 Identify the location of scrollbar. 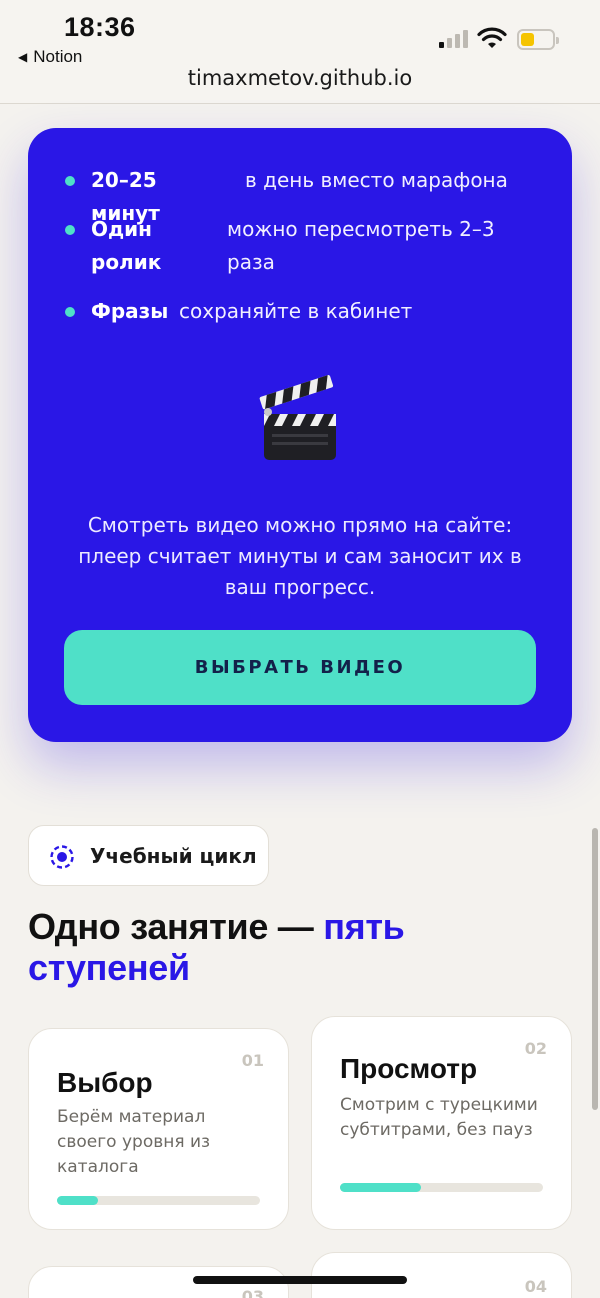
(595, 969).